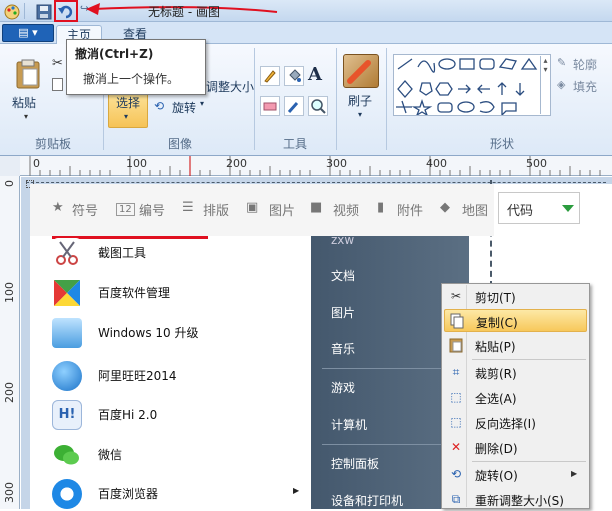  What do you see at coordinates (57, 84) in the screenshot?
I see `copy-icon` at bounding box center [57, 84].